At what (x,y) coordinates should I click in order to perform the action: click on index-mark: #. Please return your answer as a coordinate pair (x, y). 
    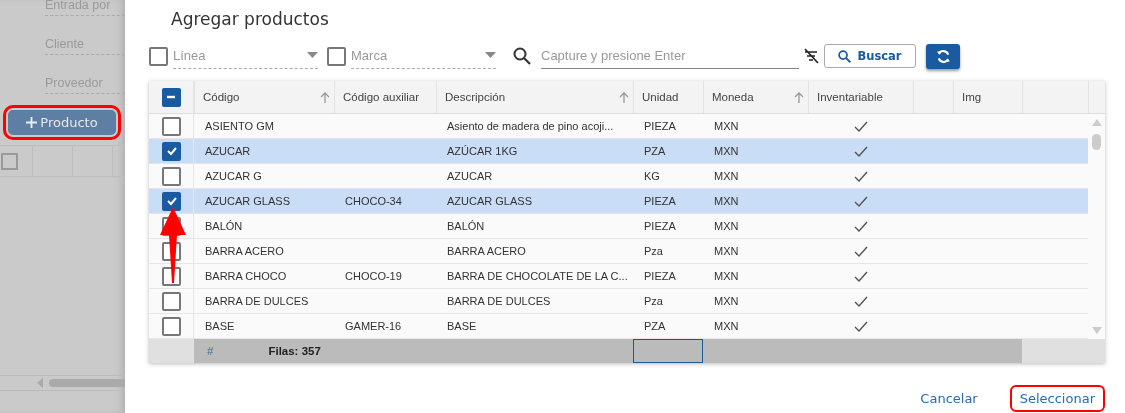
    Looking at the image, I should click on (210, 351).